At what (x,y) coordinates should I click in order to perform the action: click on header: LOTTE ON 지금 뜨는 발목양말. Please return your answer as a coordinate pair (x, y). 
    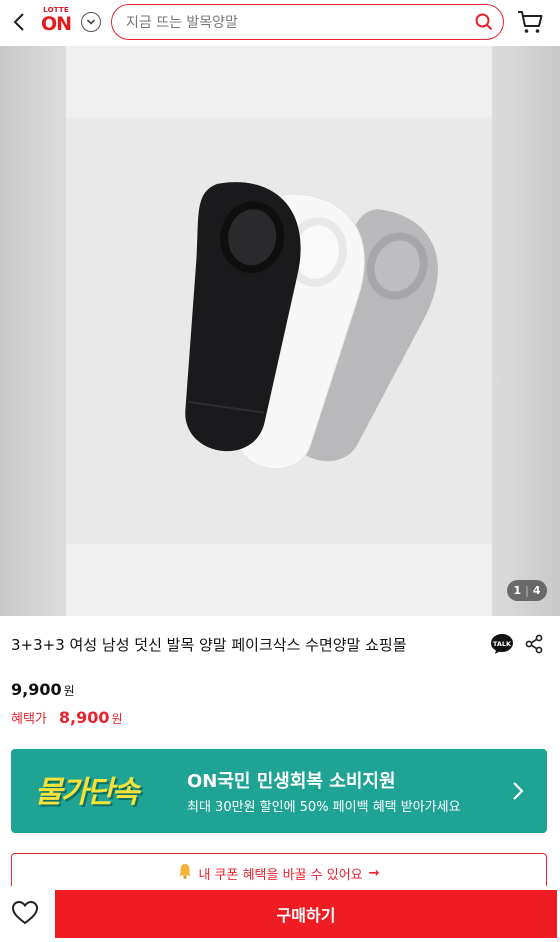
    Looking at the image, I should click on (280, 23).